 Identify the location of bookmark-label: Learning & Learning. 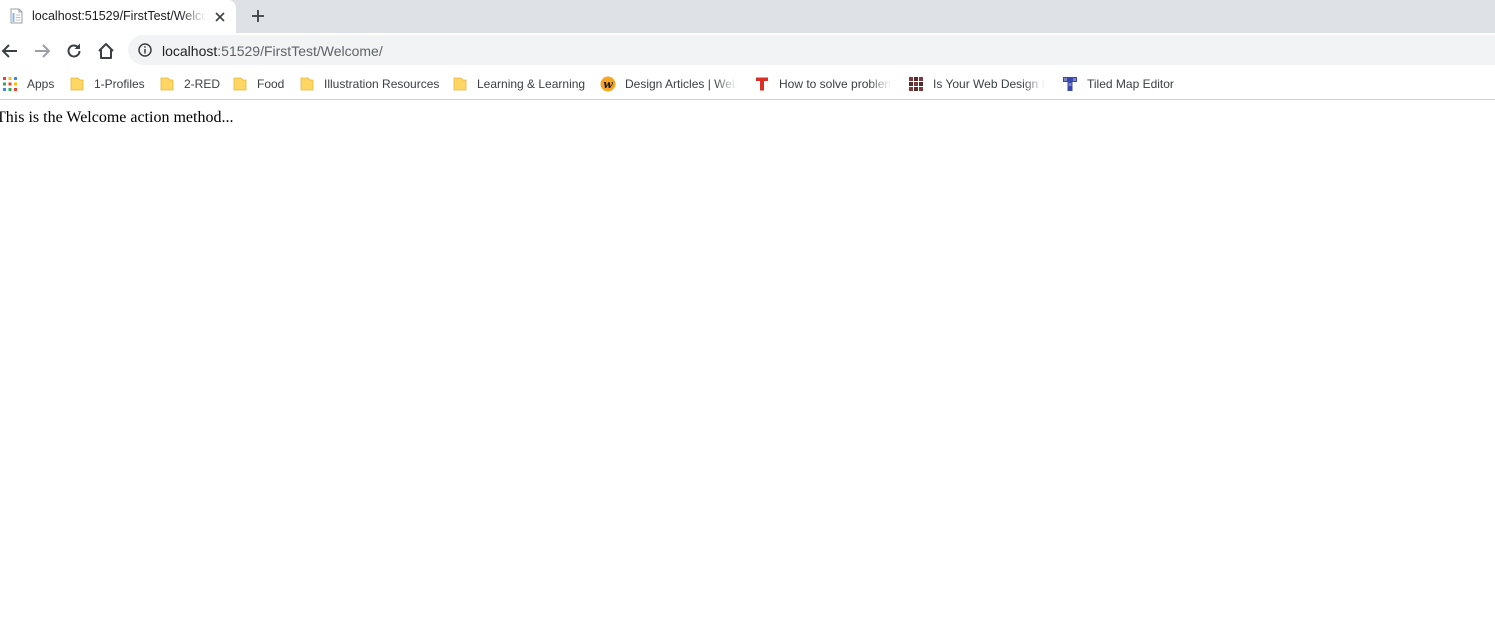
(531, 84).